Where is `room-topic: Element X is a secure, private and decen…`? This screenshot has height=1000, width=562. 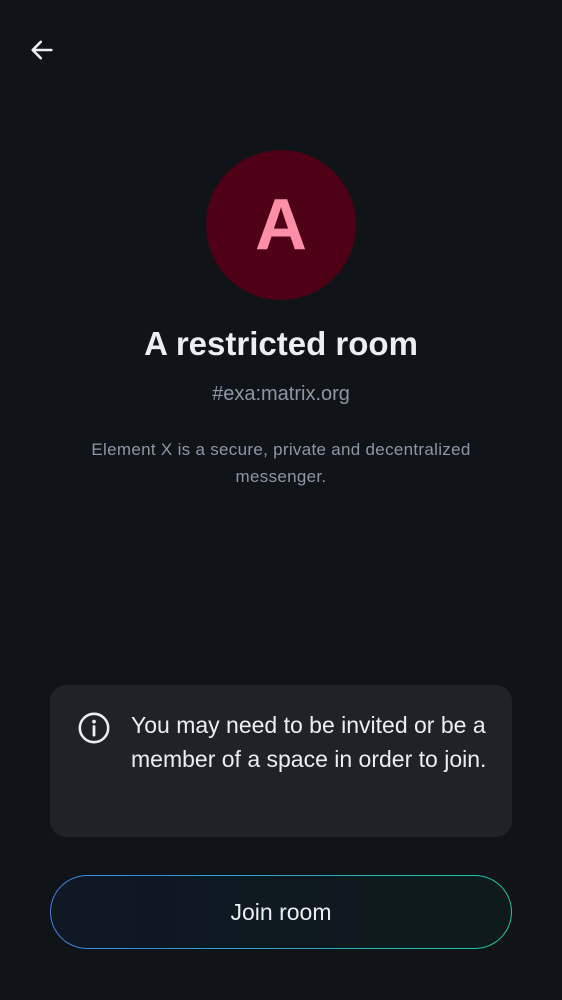
room-topic: Element X is a secure, private and decen… is located at coordinates (281, 463).